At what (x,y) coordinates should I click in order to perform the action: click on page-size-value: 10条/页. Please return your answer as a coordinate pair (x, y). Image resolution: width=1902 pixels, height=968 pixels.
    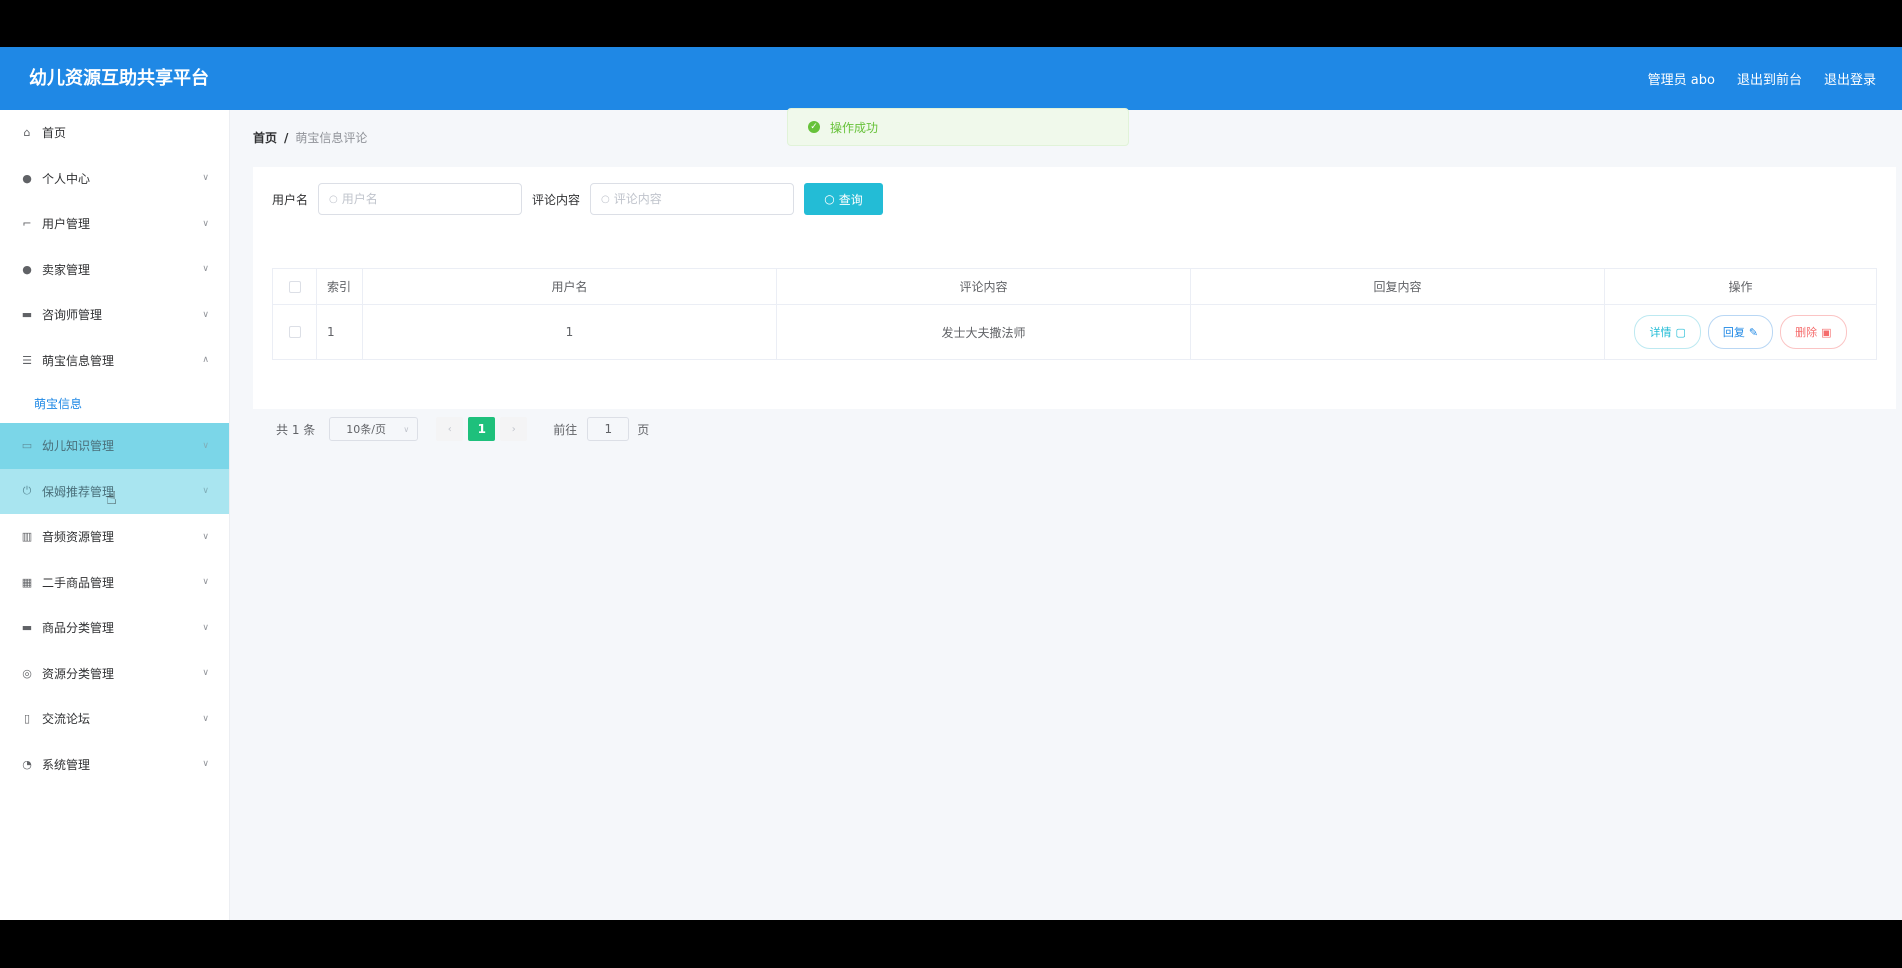
    Looking at the image, I should click on (366, 429).